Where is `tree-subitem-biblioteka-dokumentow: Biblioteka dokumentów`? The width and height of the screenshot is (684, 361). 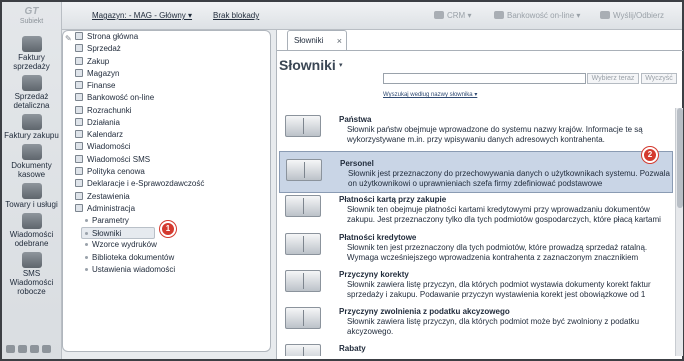 tree-subitem-biblioteka-dokumentow: Biblioteka dokumentów is located at coordinates (129, 258).